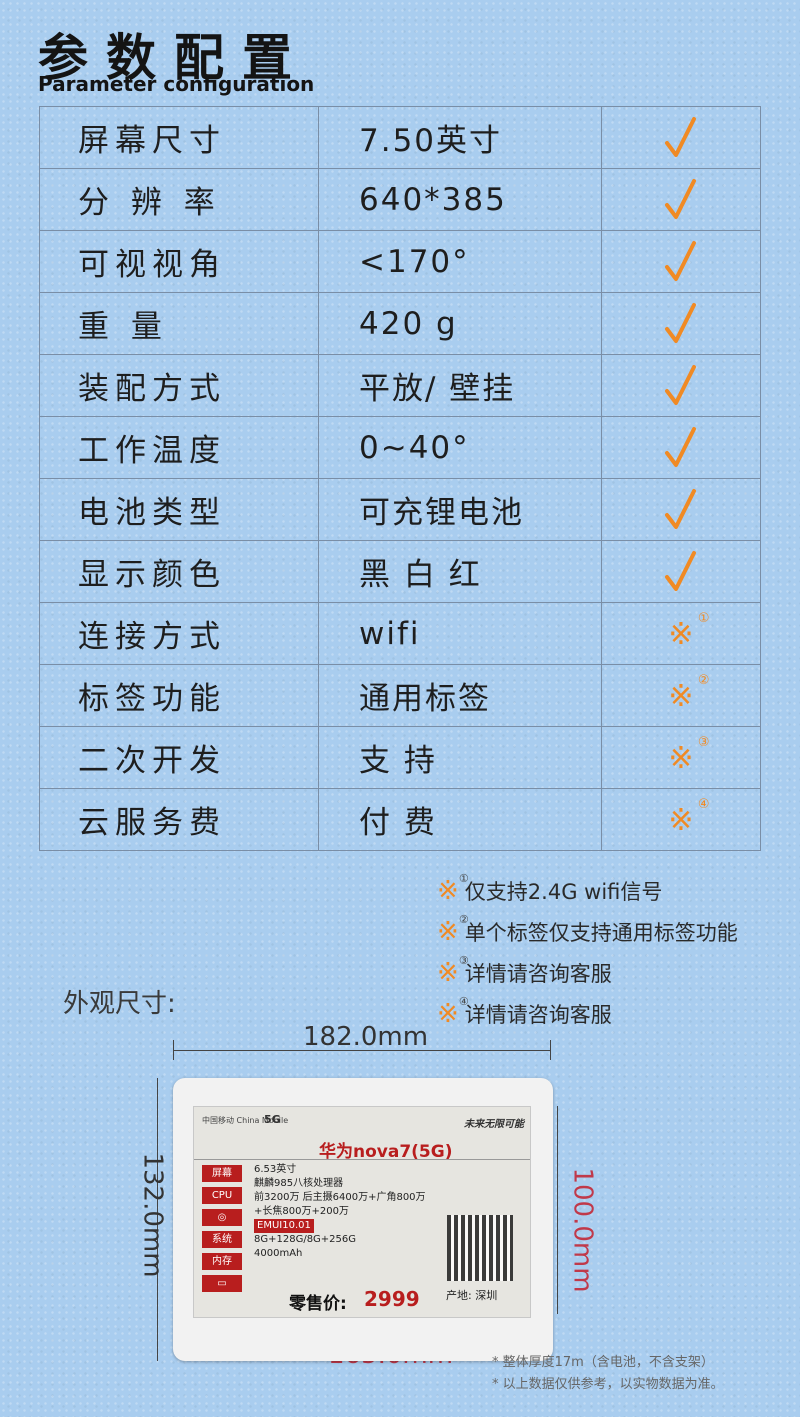 Image resolution: width=800 pixels, height=1417 pixels. I want to click on battery-icon: ▭, so click(222, 1283).